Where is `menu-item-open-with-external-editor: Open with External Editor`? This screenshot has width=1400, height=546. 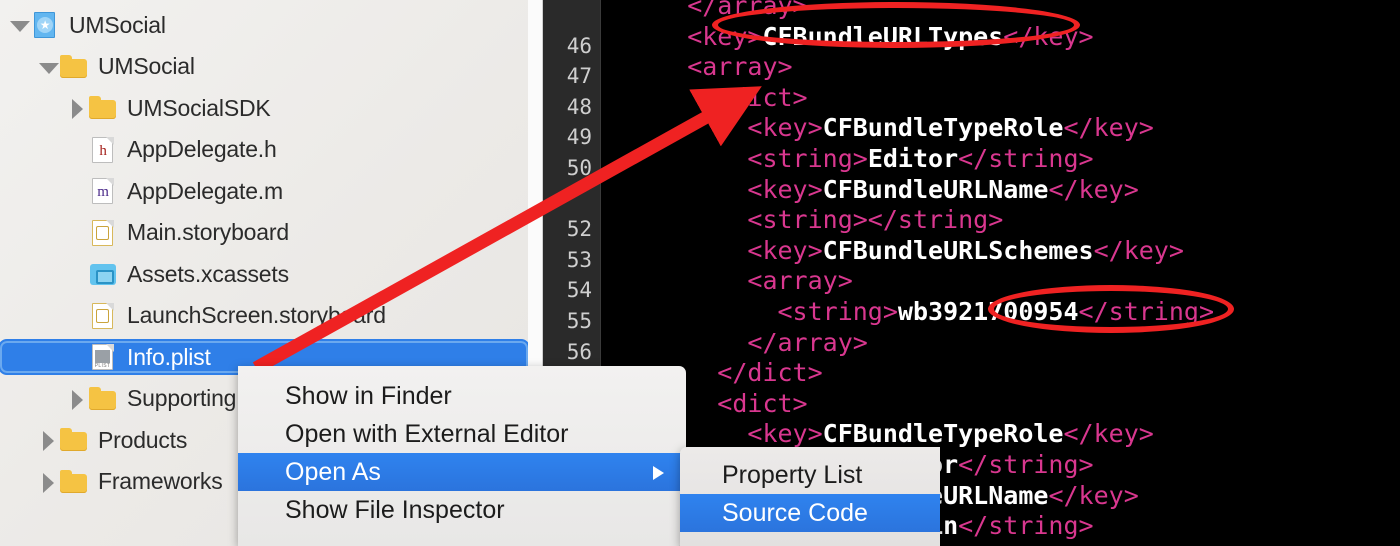 menu-item-open-with-external-editor: Open with External Editor is located at coordinates (462, 434).